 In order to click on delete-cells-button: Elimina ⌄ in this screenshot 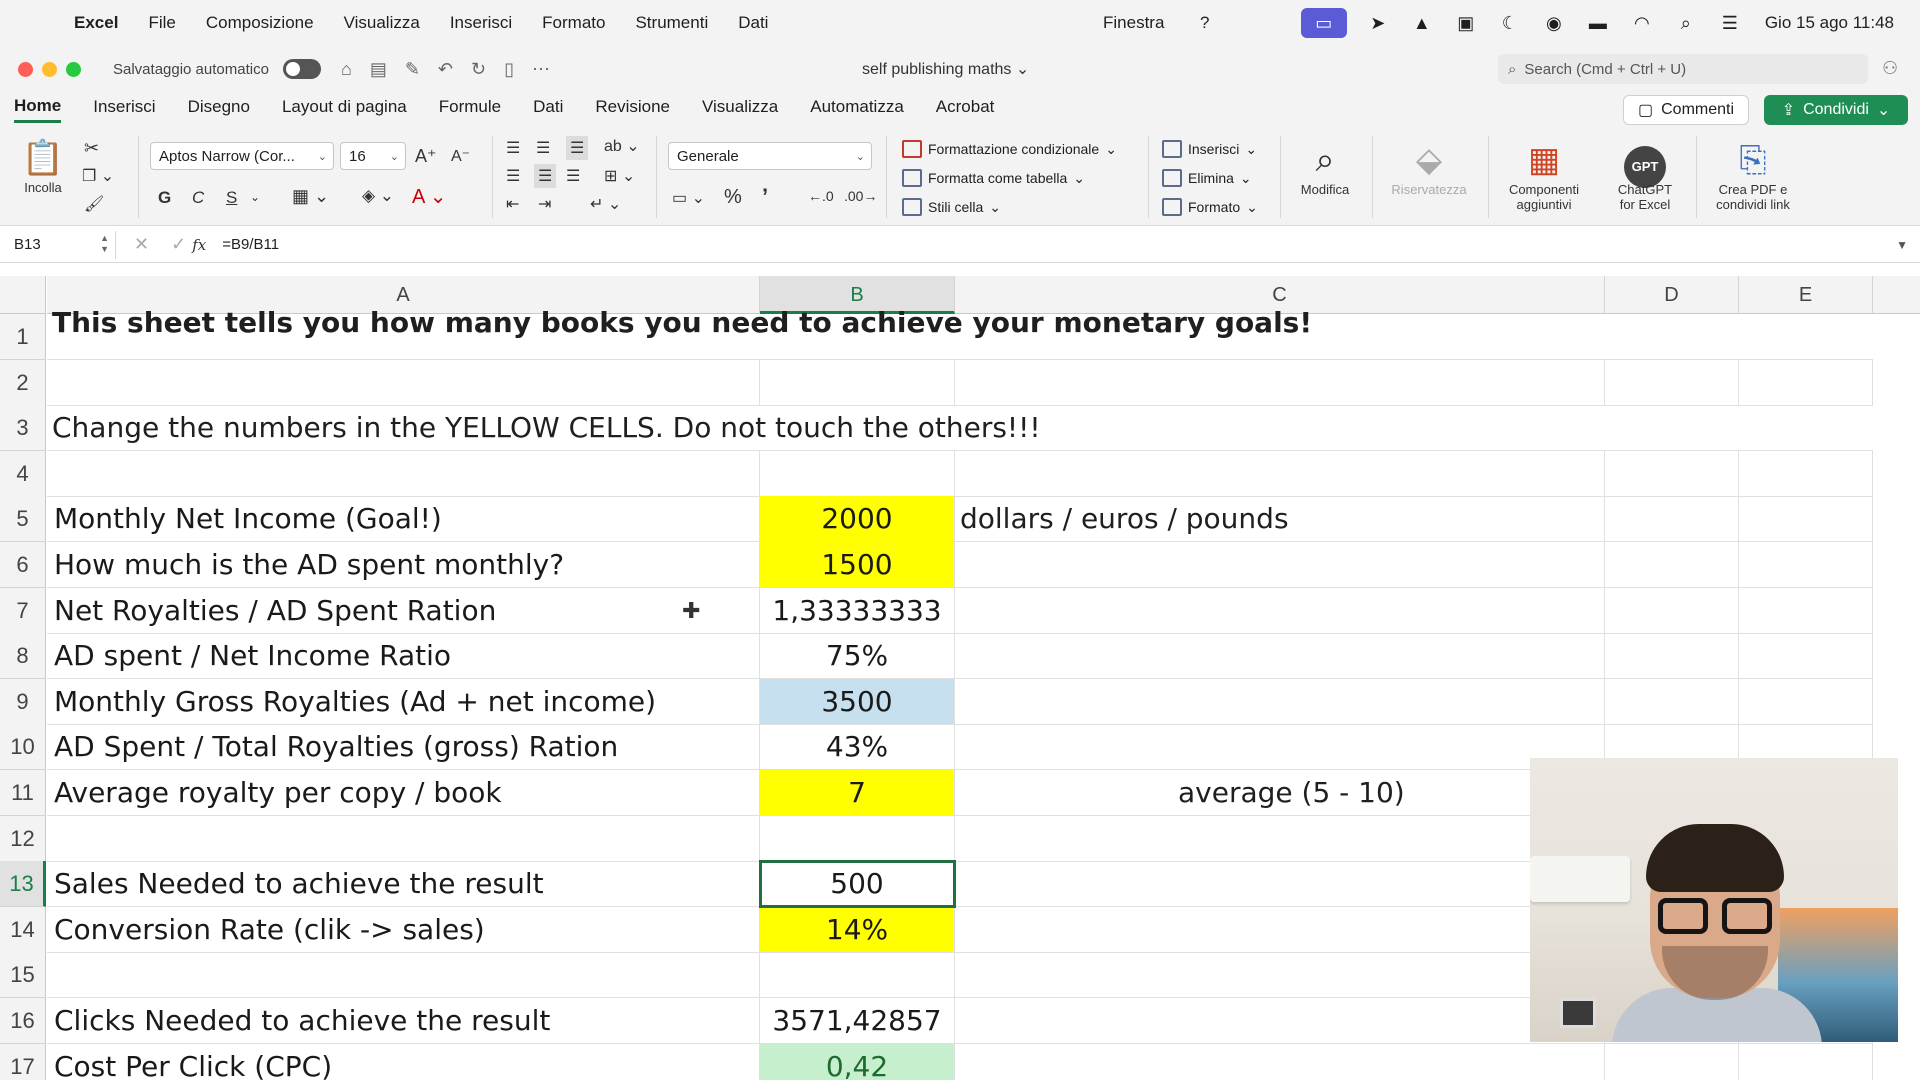, I will do `click(1207, 178)`.